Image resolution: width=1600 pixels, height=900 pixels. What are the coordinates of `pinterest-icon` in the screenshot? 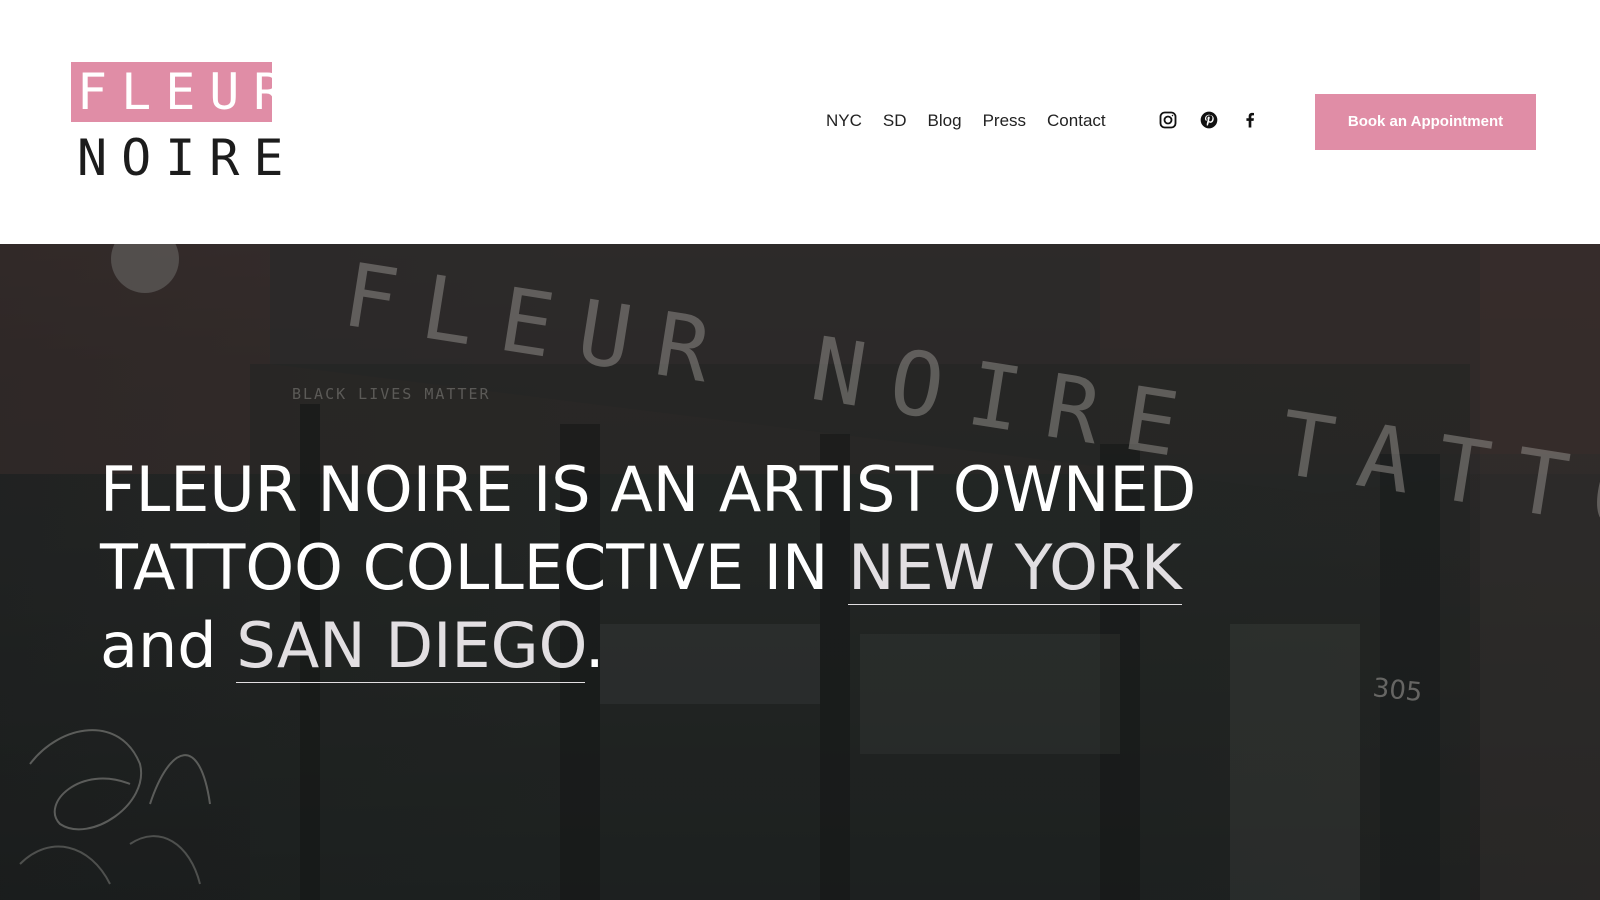 It's located at (1209, 120).